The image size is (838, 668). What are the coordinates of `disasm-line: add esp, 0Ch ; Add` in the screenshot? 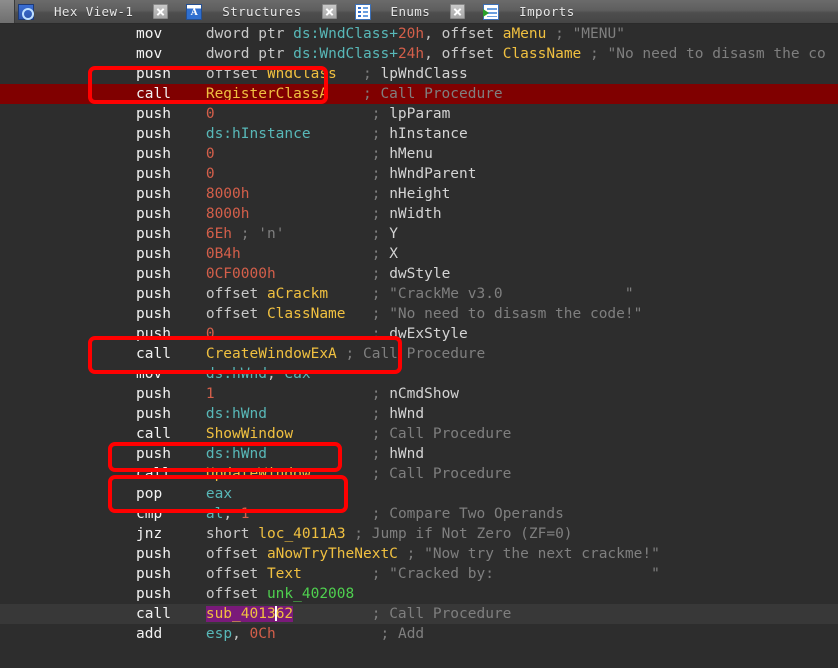 It's located at (419, 634).